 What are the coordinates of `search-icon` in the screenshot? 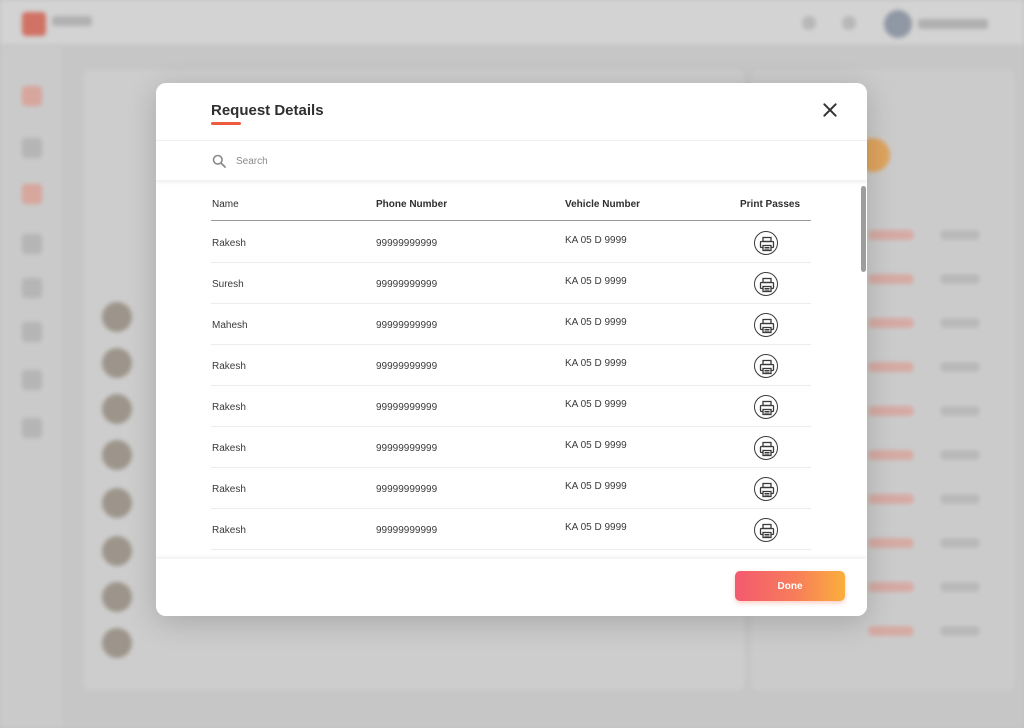 It's located at (219, 161).